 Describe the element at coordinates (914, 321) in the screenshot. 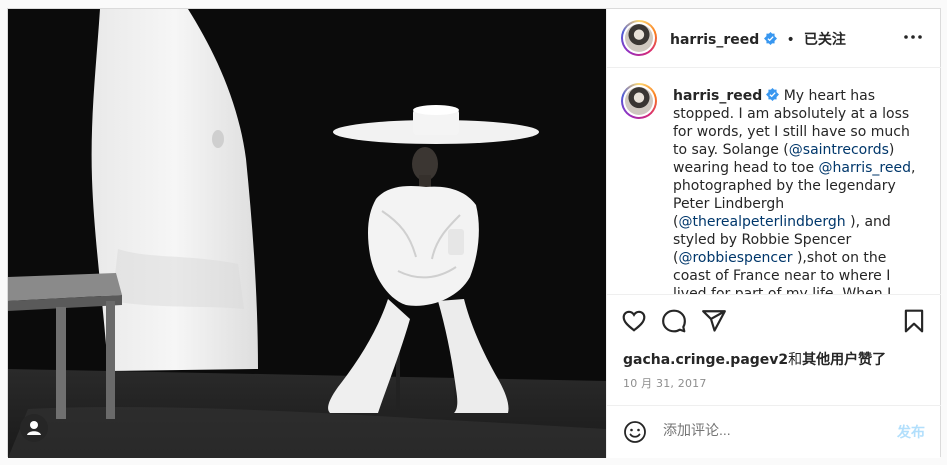

I see `bookmark-icon` at that location.